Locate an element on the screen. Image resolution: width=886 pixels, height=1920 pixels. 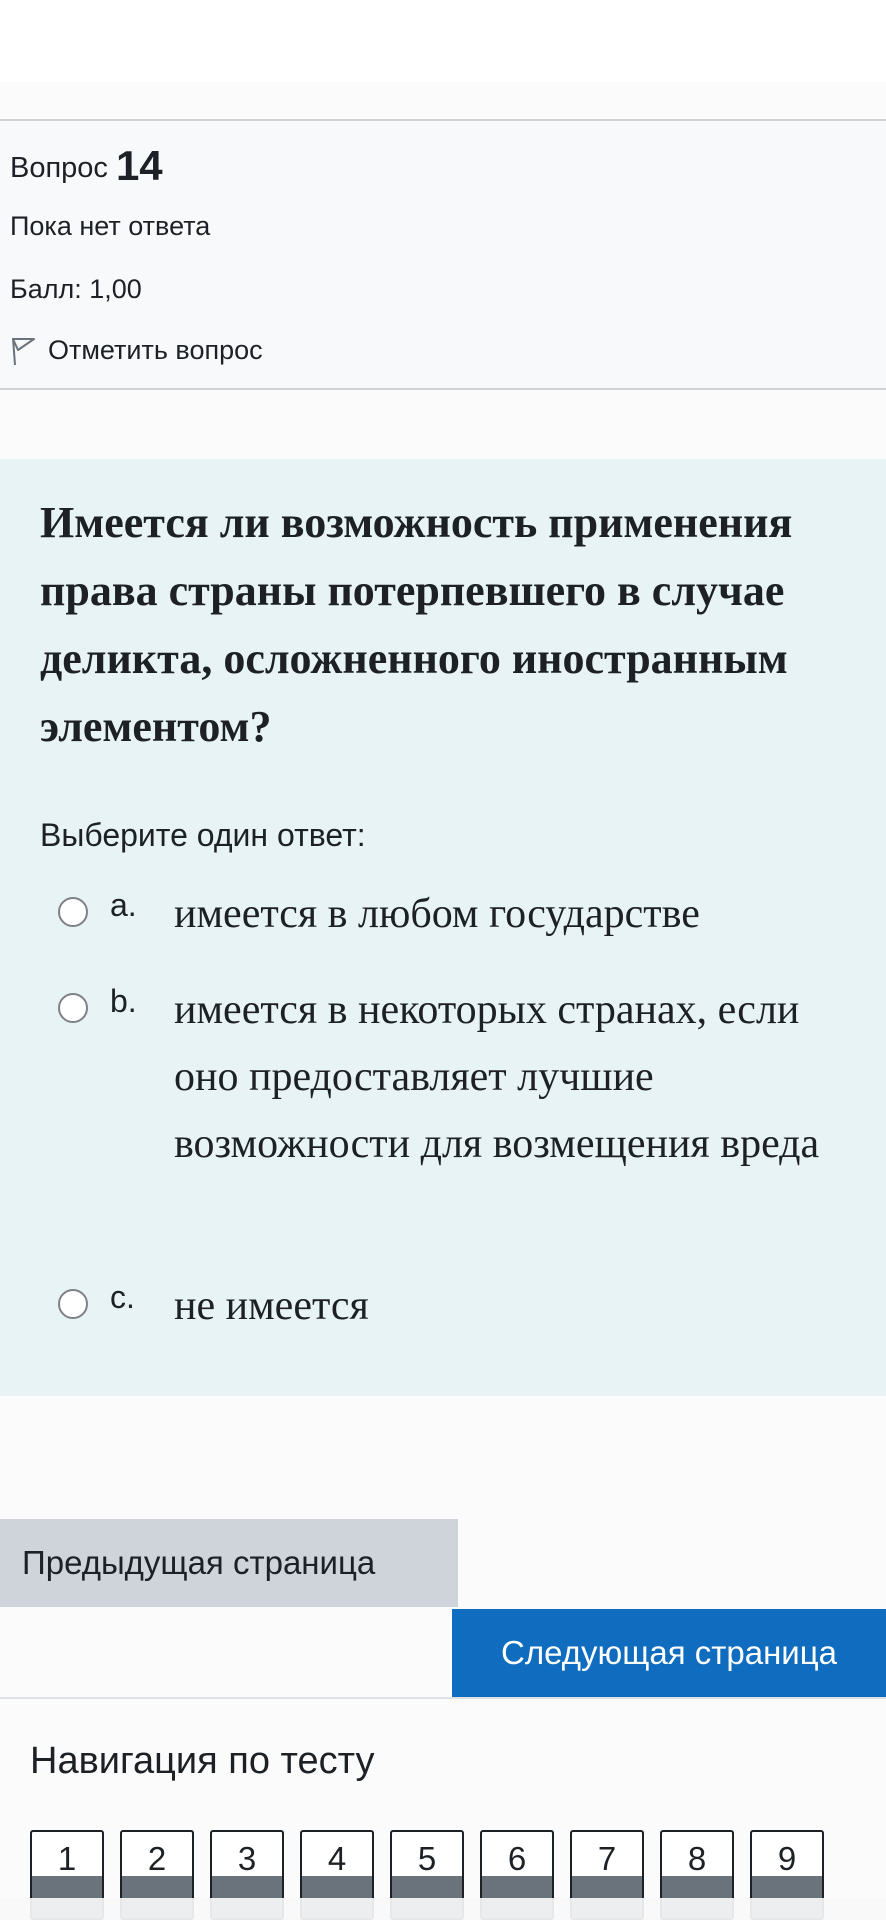
question-state: Пока нет ответа is located at coordinates (110, 226).